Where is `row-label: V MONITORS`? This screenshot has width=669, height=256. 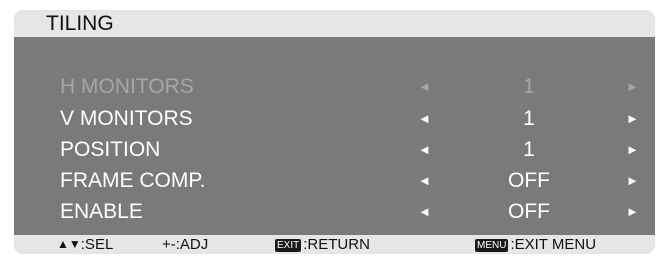
row-label: V MONITORS is located at coordinates (126, 118).